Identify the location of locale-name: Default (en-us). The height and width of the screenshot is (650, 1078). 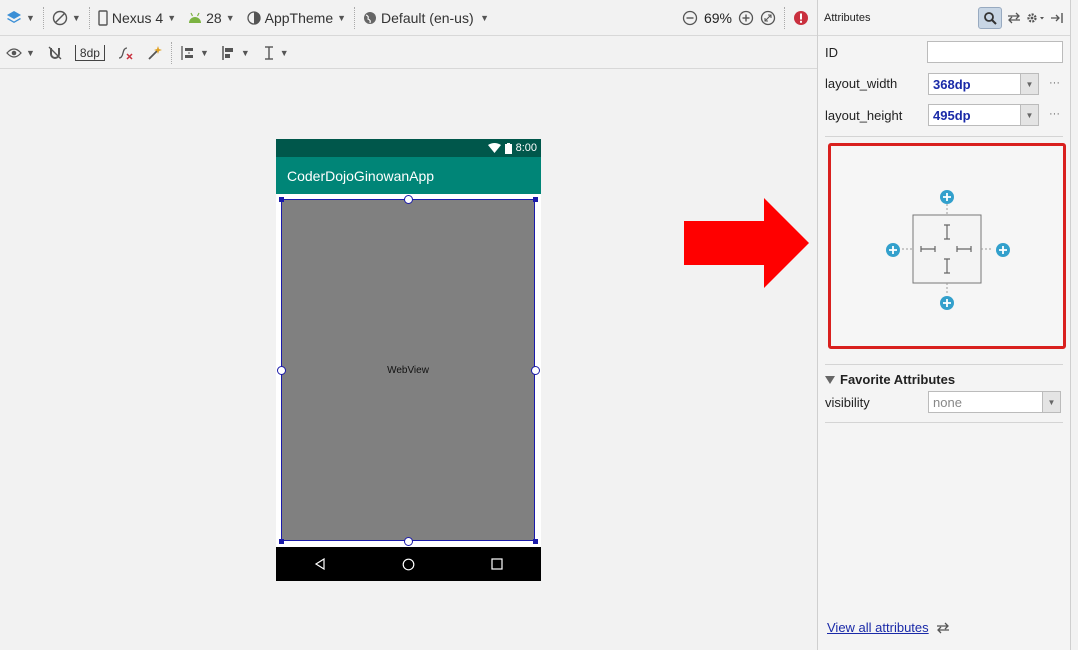
(427, 17).